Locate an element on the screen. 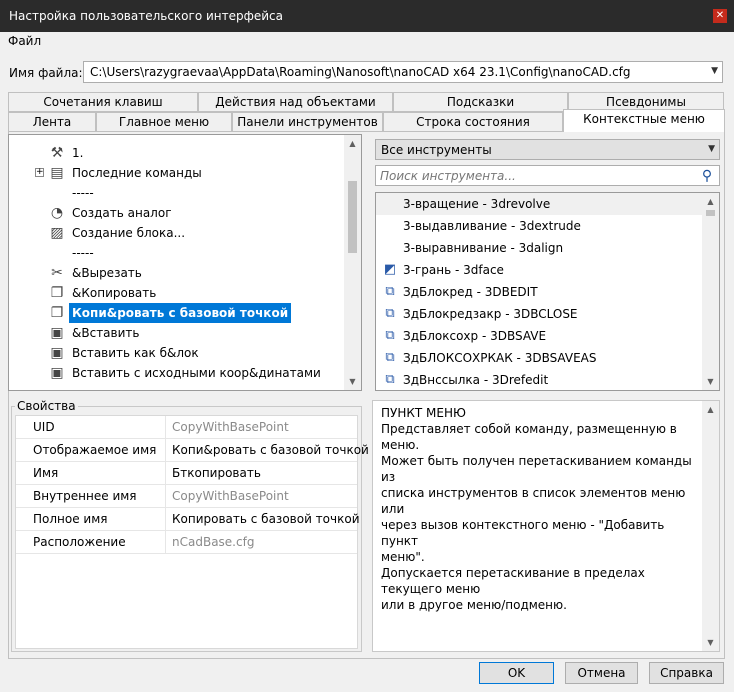 The height and width of the screenshot is (692, 734). description-scrollbar: ▲ ▼ is located at coordinates (710, 526).